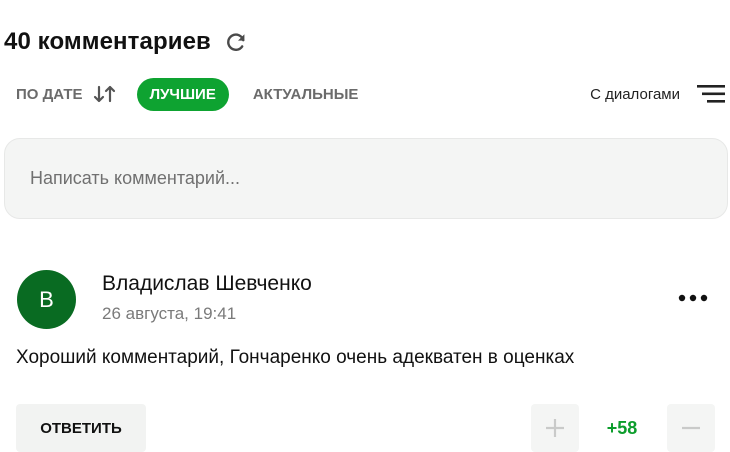 The width and height of the screenshot is (730, 452). I want to click on minus-icon, so click(691, 428).